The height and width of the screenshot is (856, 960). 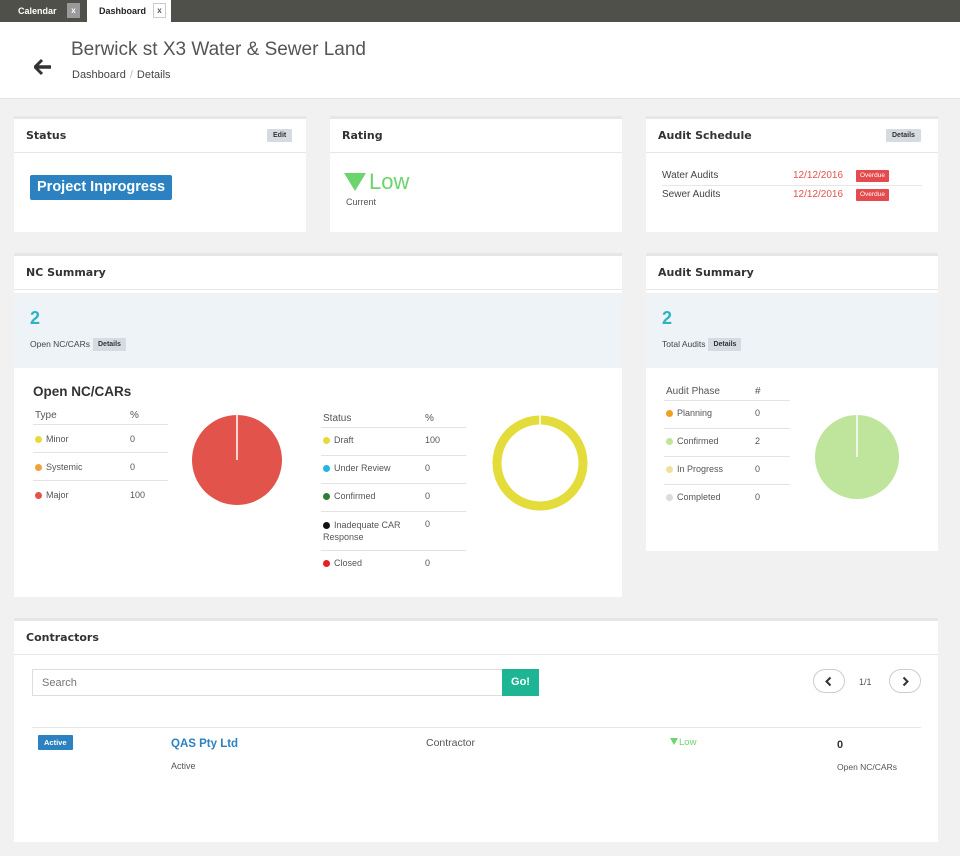 I want to click on type-label: Major, so click(x=52, y=495).